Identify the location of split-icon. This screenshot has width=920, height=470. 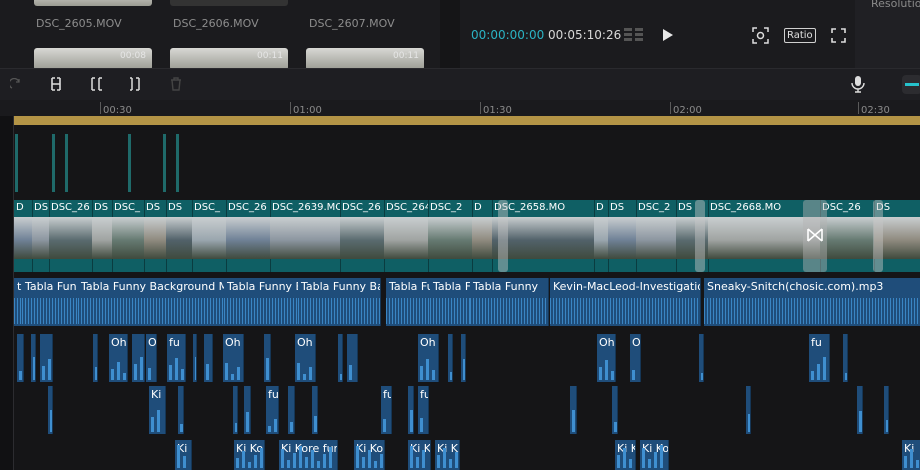
(56, 84).